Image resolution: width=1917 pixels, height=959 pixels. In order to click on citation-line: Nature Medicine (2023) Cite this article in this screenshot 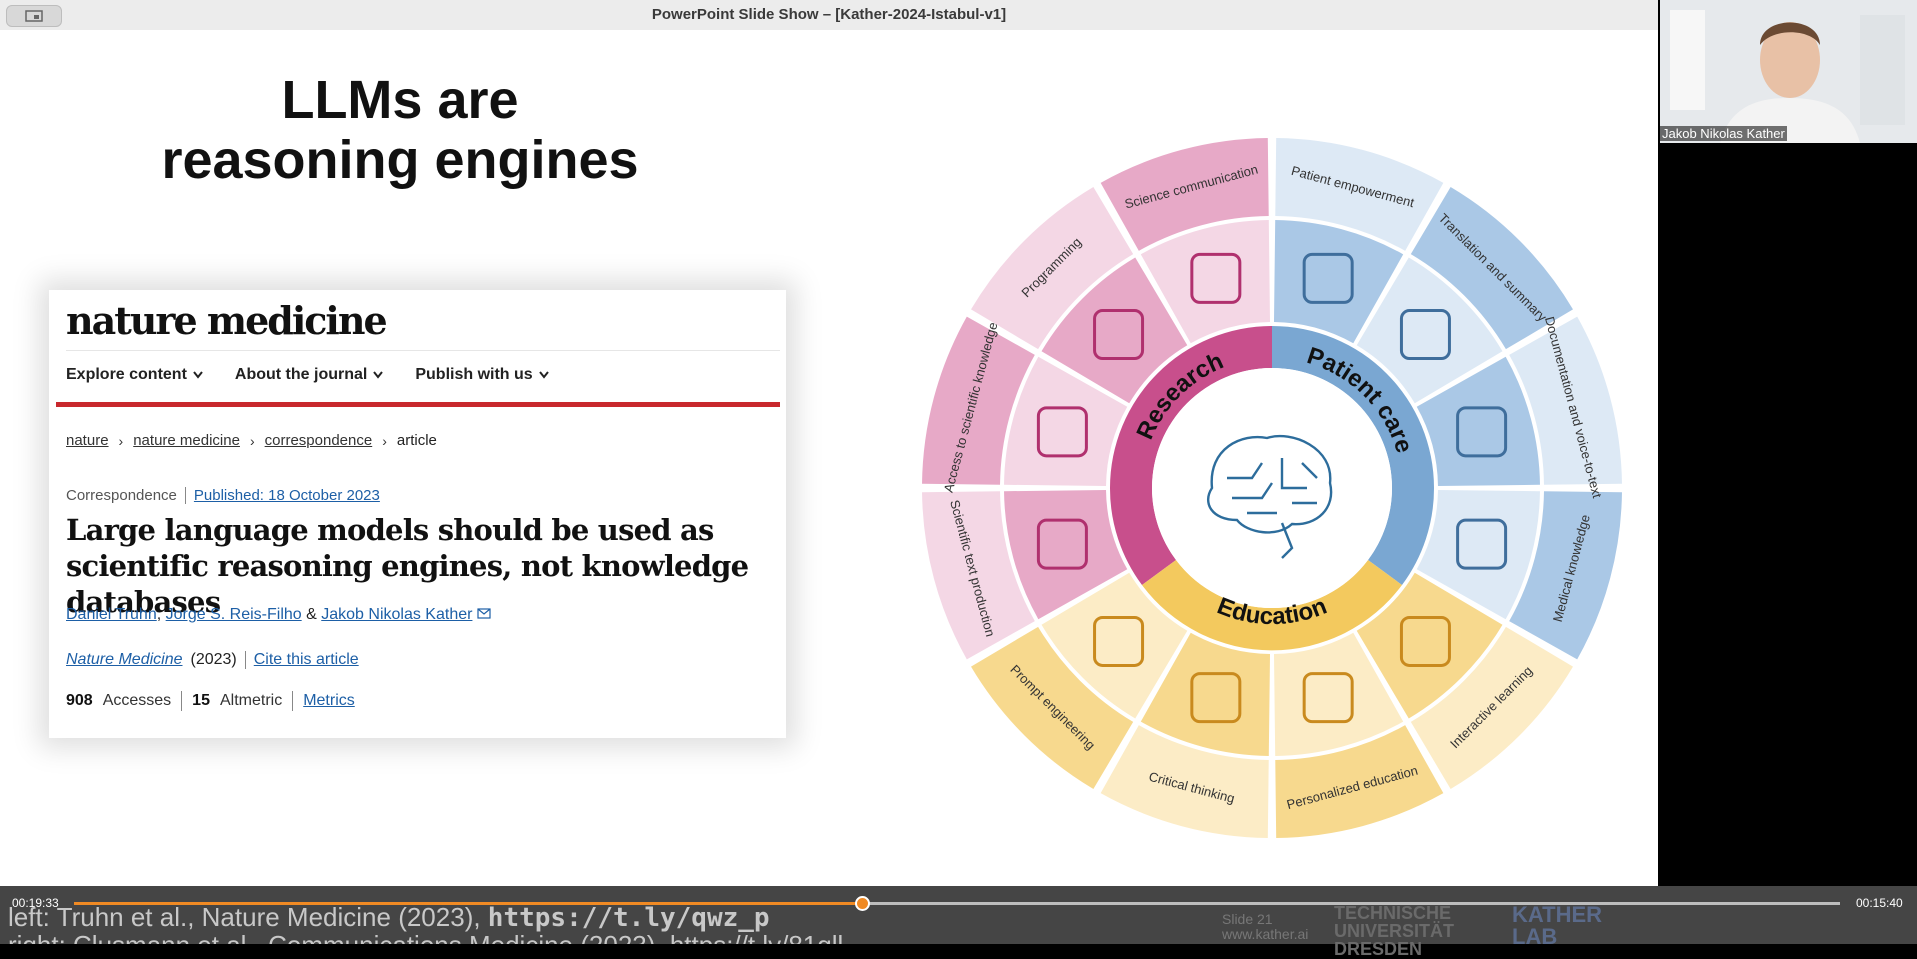, I will do `click(212, 660)`.